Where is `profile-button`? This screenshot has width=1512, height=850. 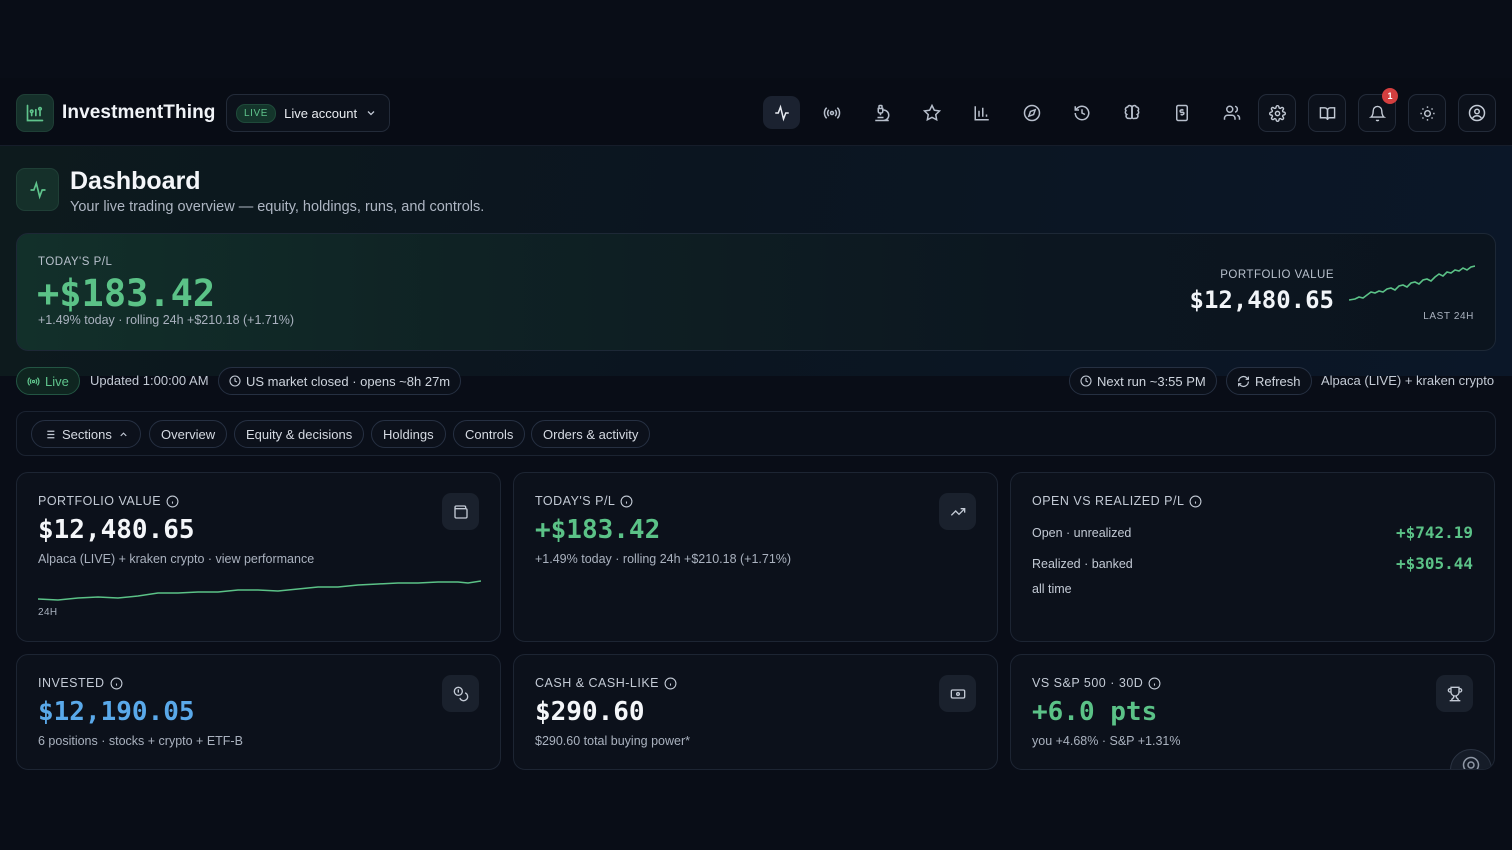
profile-button is located at coordinates (1477, 113).